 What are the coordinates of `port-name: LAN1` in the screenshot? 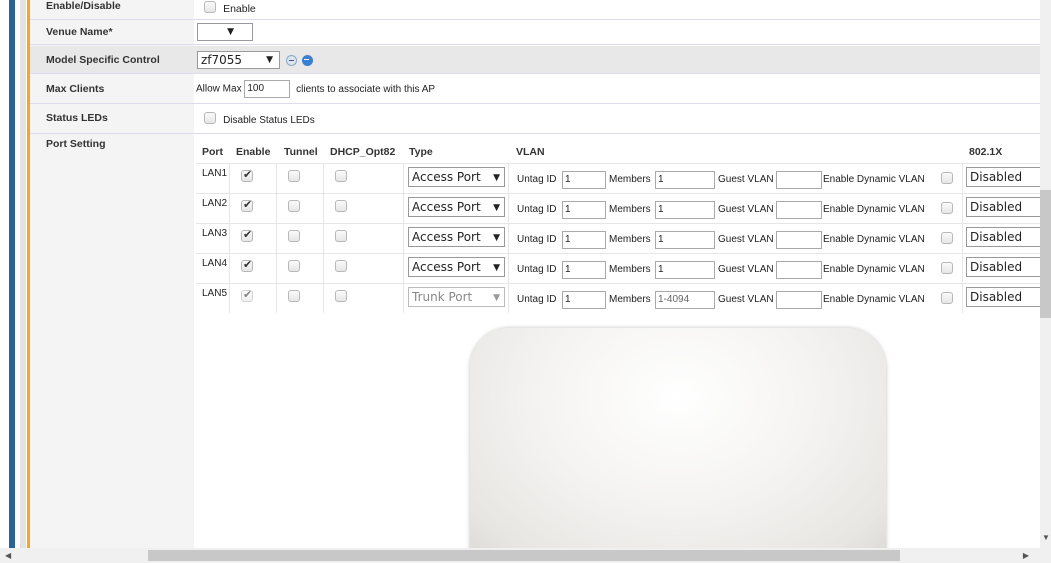 It's located at (215, 173).